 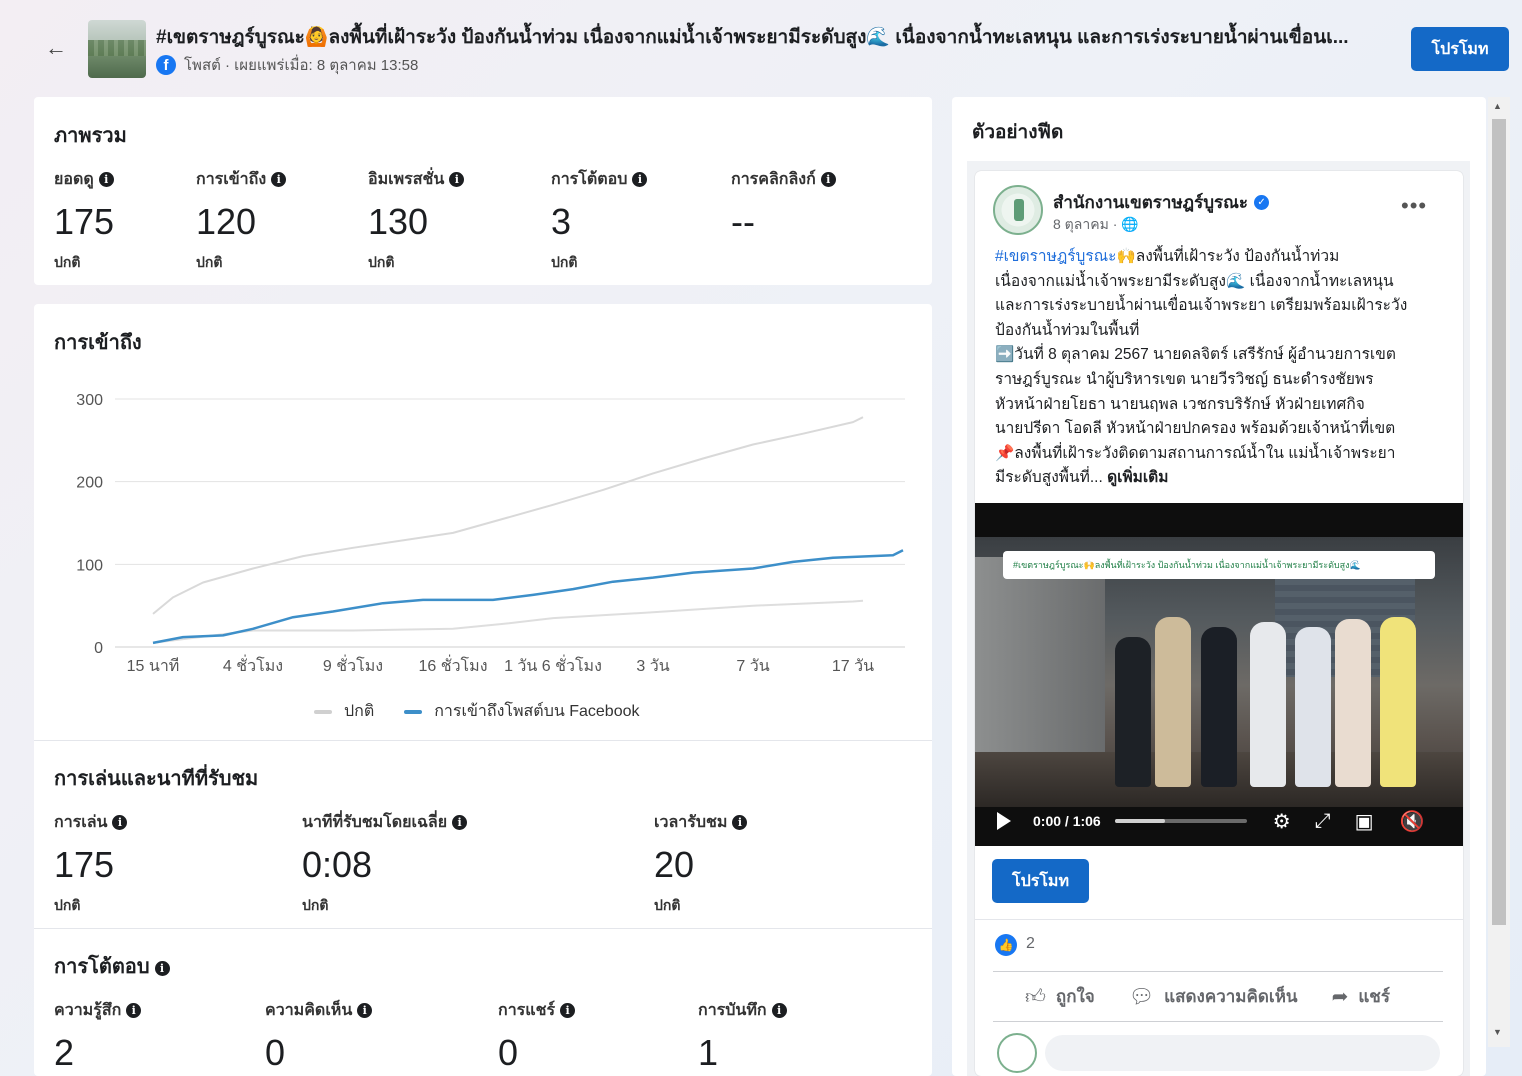 What do you see at coordinates (309, 1010) in the screenshot?
I see `metric-comments-label: ความคิดเห็น` at bounding box center [309, 1010].